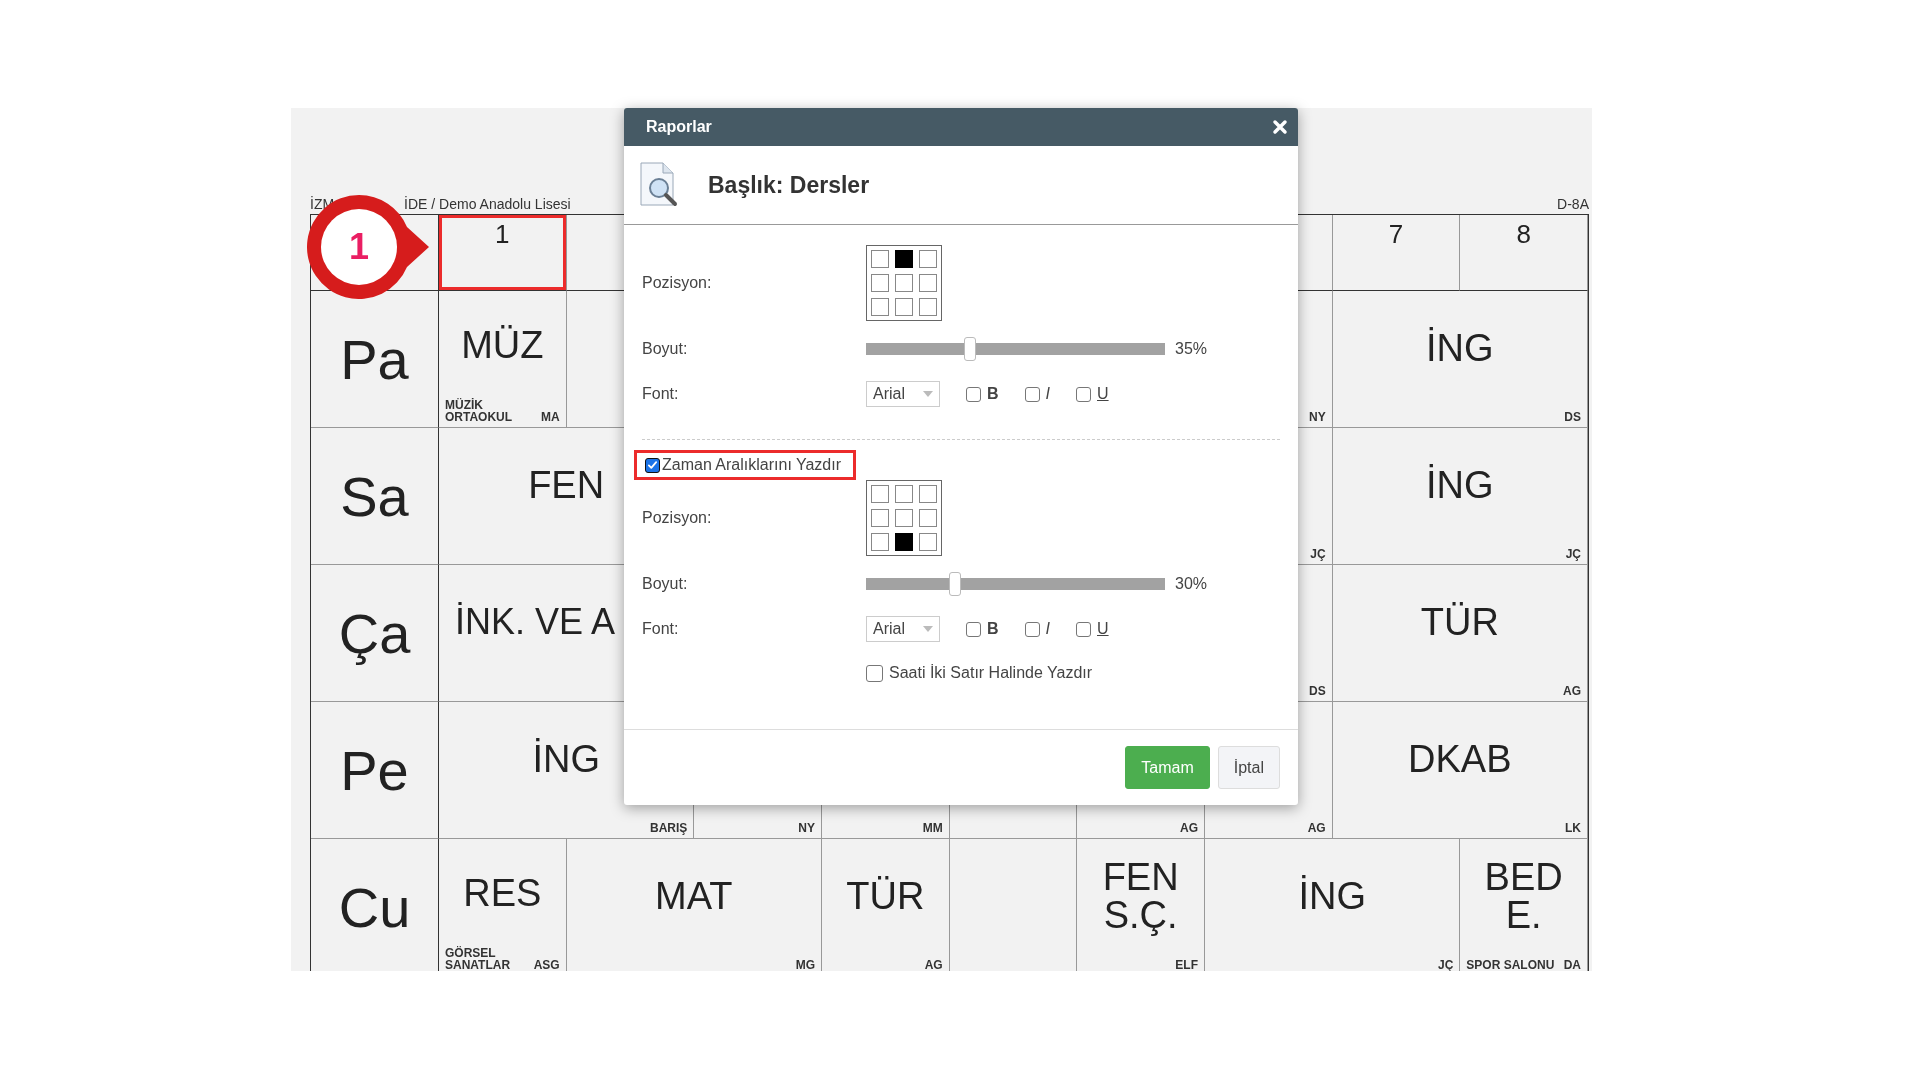 Image resolution: width=1920 pixels, height=1080 pixels. What do you see at coordinates (479, 411) in the screenshot?
I see `room-name: MÜZİK ORTAOKUL` at bounding box center [479, 411].